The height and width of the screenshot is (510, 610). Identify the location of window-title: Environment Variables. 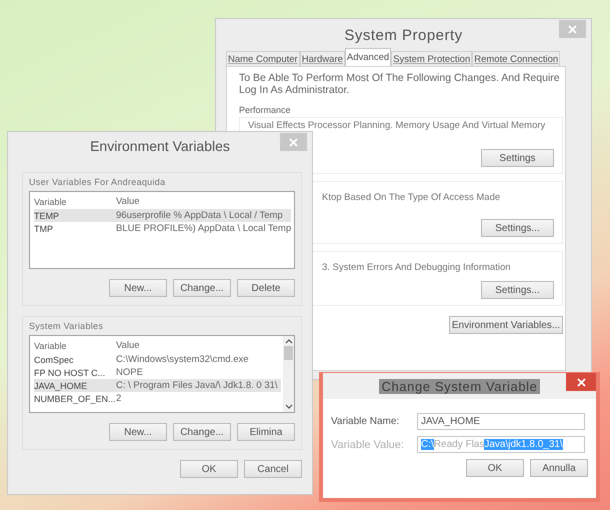
(160, 146).